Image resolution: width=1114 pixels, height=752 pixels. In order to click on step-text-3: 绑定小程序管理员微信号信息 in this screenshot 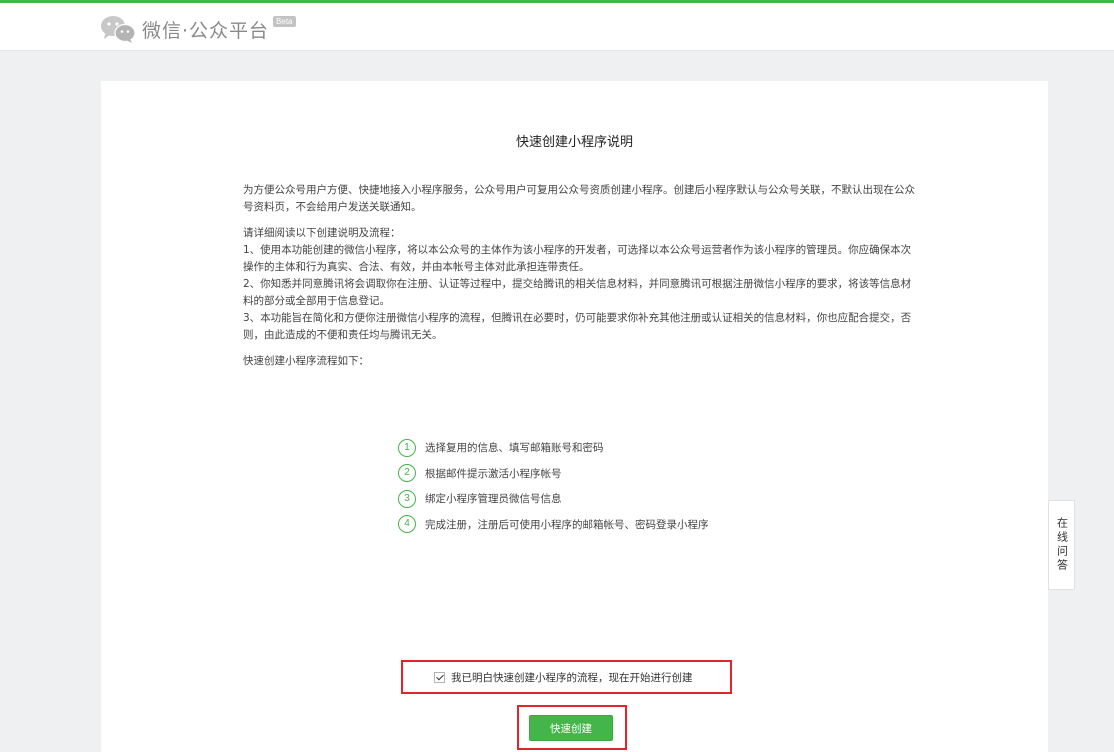, I will do `click(493, 499)`.